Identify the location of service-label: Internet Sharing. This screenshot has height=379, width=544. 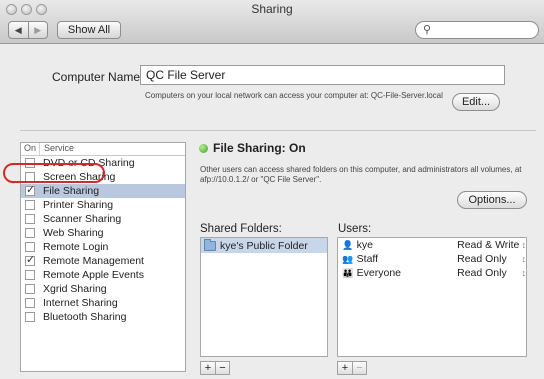
(80, 303).